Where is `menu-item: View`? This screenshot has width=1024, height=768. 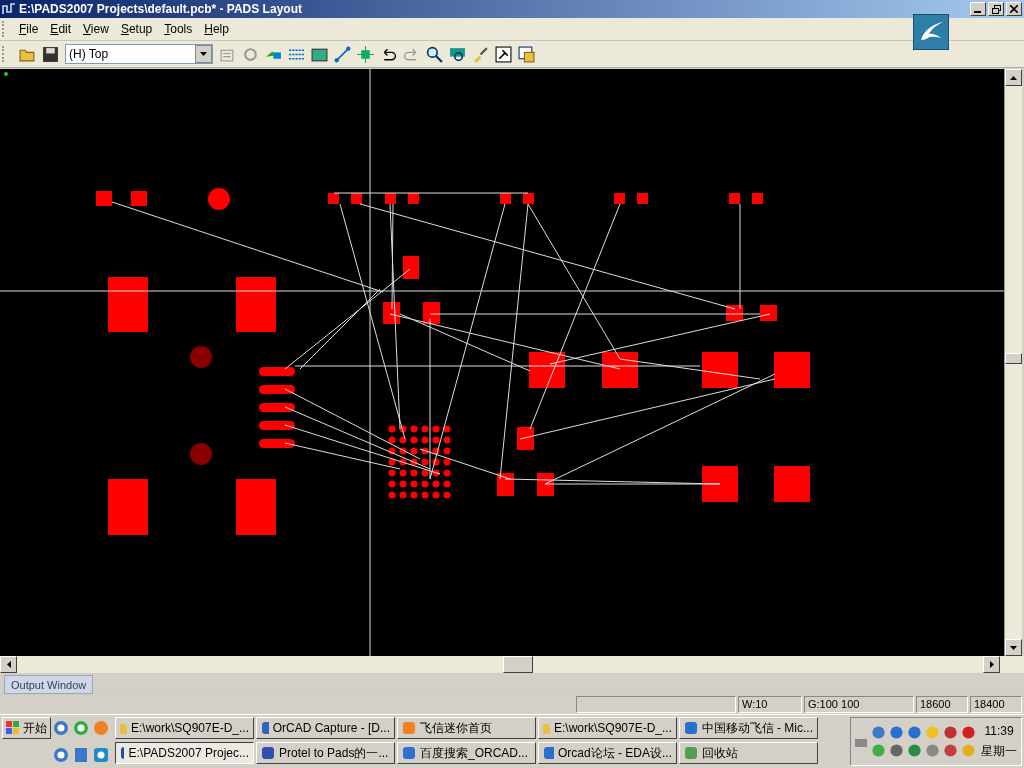
menu-item: View is located at coordinates (96, 29).